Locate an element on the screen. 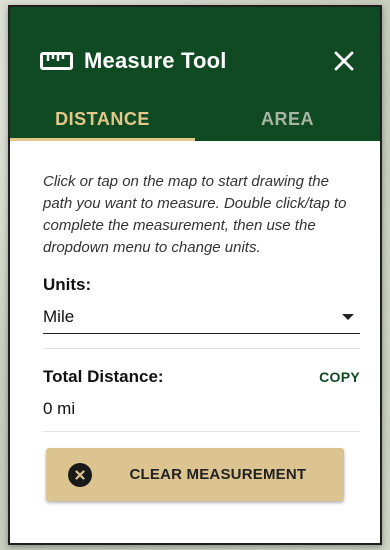 The width and height of the screenshot is (390, 550). tab-bar: DISTANCE AREA is located at coordinates (195, 119).